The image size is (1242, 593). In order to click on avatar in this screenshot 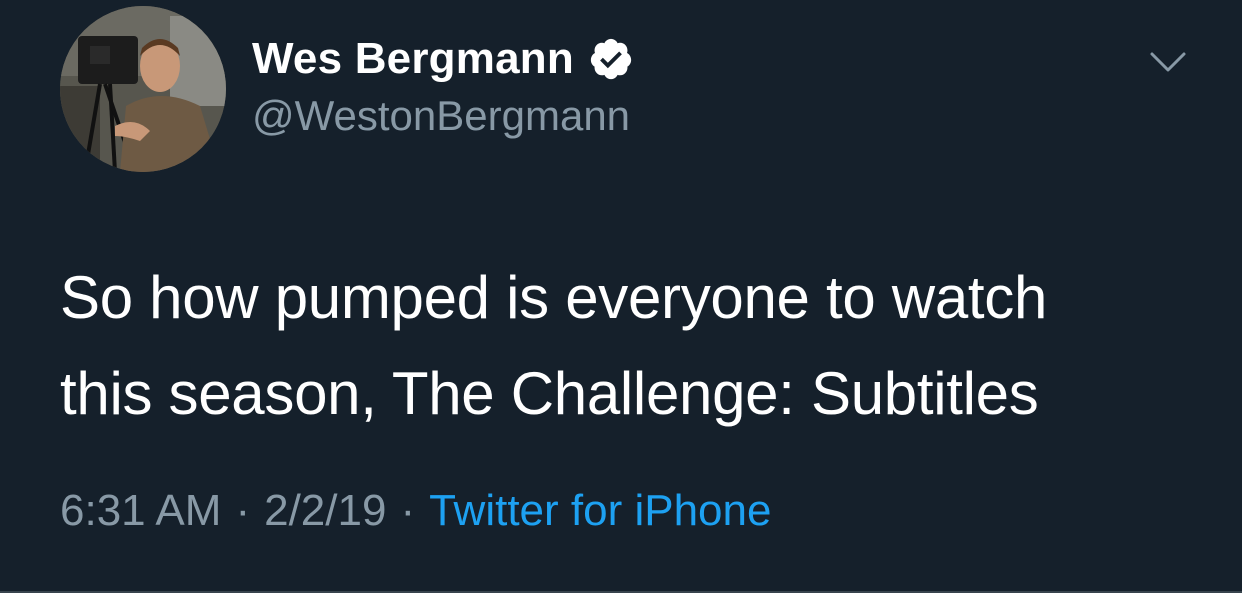, I will do `click(143, 89)`.